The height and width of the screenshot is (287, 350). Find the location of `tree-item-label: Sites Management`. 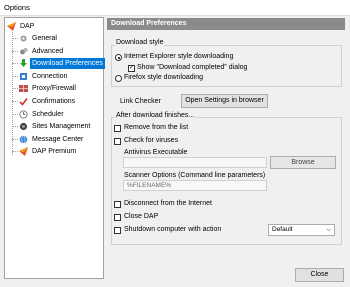

tree-item-label: Sites Management is located at coordinates (61, 127).